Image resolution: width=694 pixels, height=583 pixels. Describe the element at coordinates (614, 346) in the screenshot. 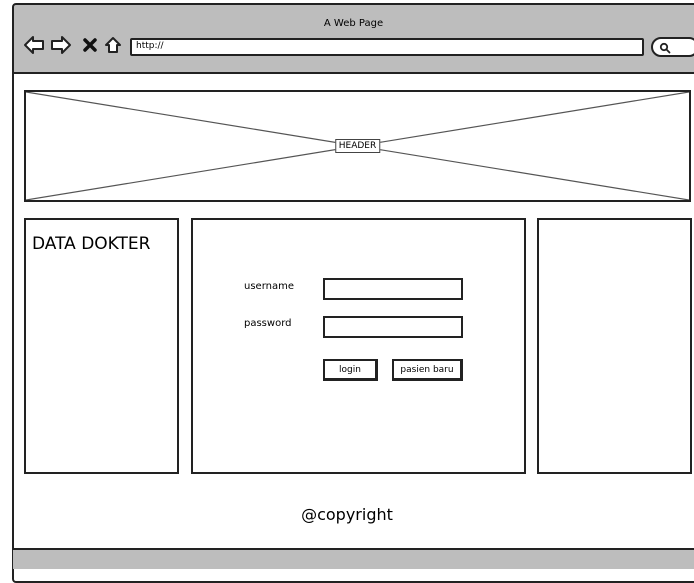

I see `right-sidebar` at that location.